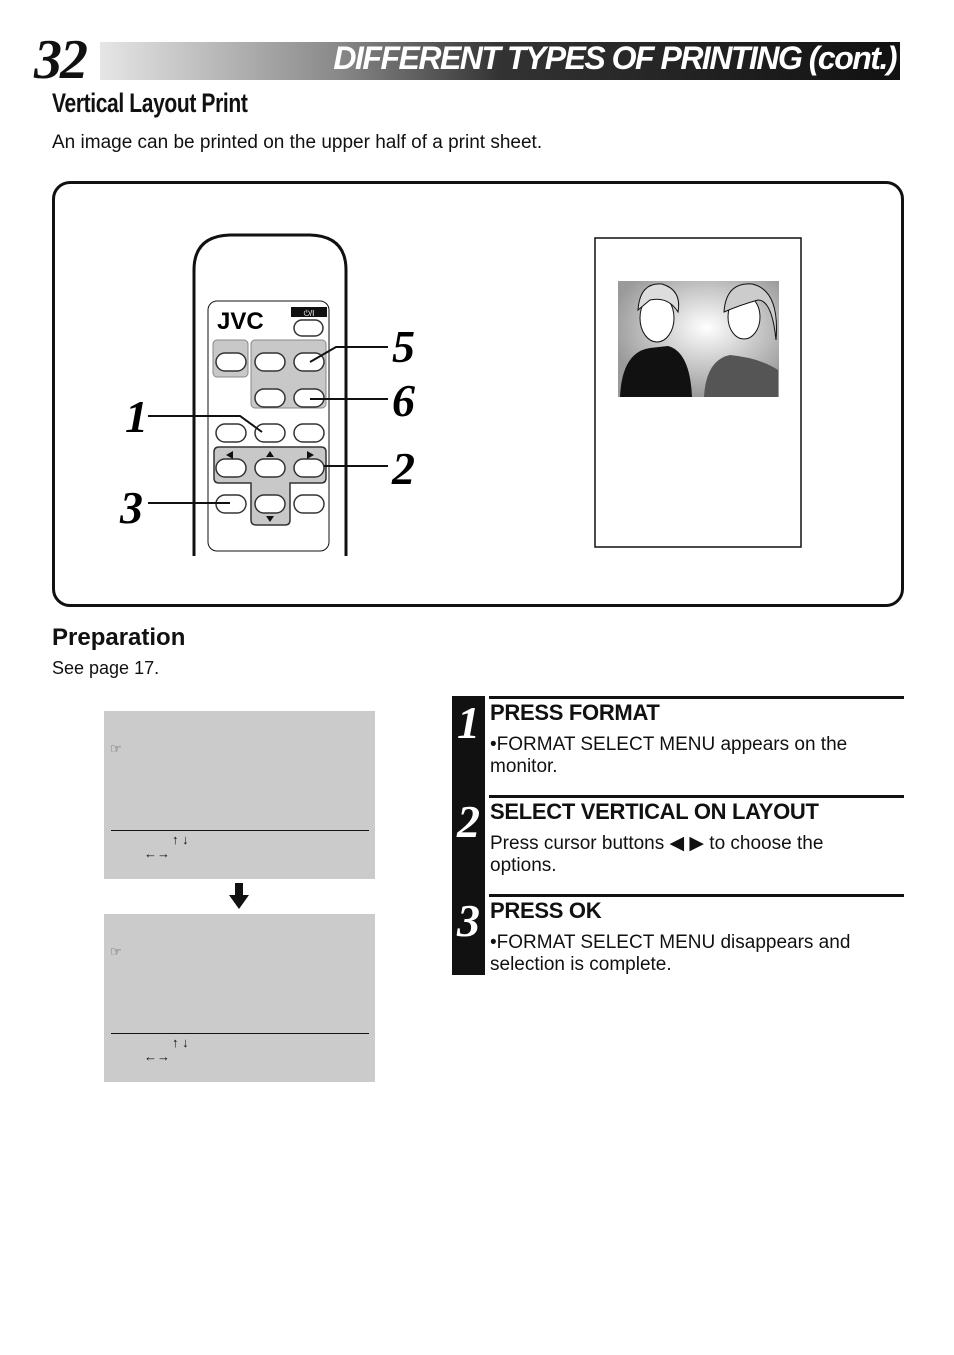  What do you see at coordinates (240, 321) in the screenshot?
I see `jvc-logo: JVC` at bounding box center [240, 321].